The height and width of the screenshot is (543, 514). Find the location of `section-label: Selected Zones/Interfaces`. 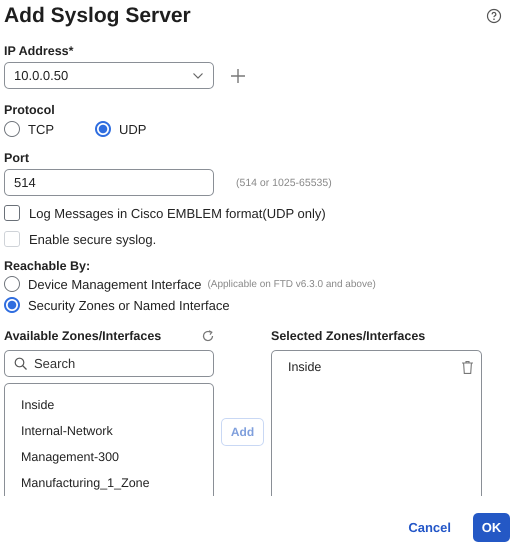

section-label: Selected Zones/Interfaces is located at coordinates (348, 336).